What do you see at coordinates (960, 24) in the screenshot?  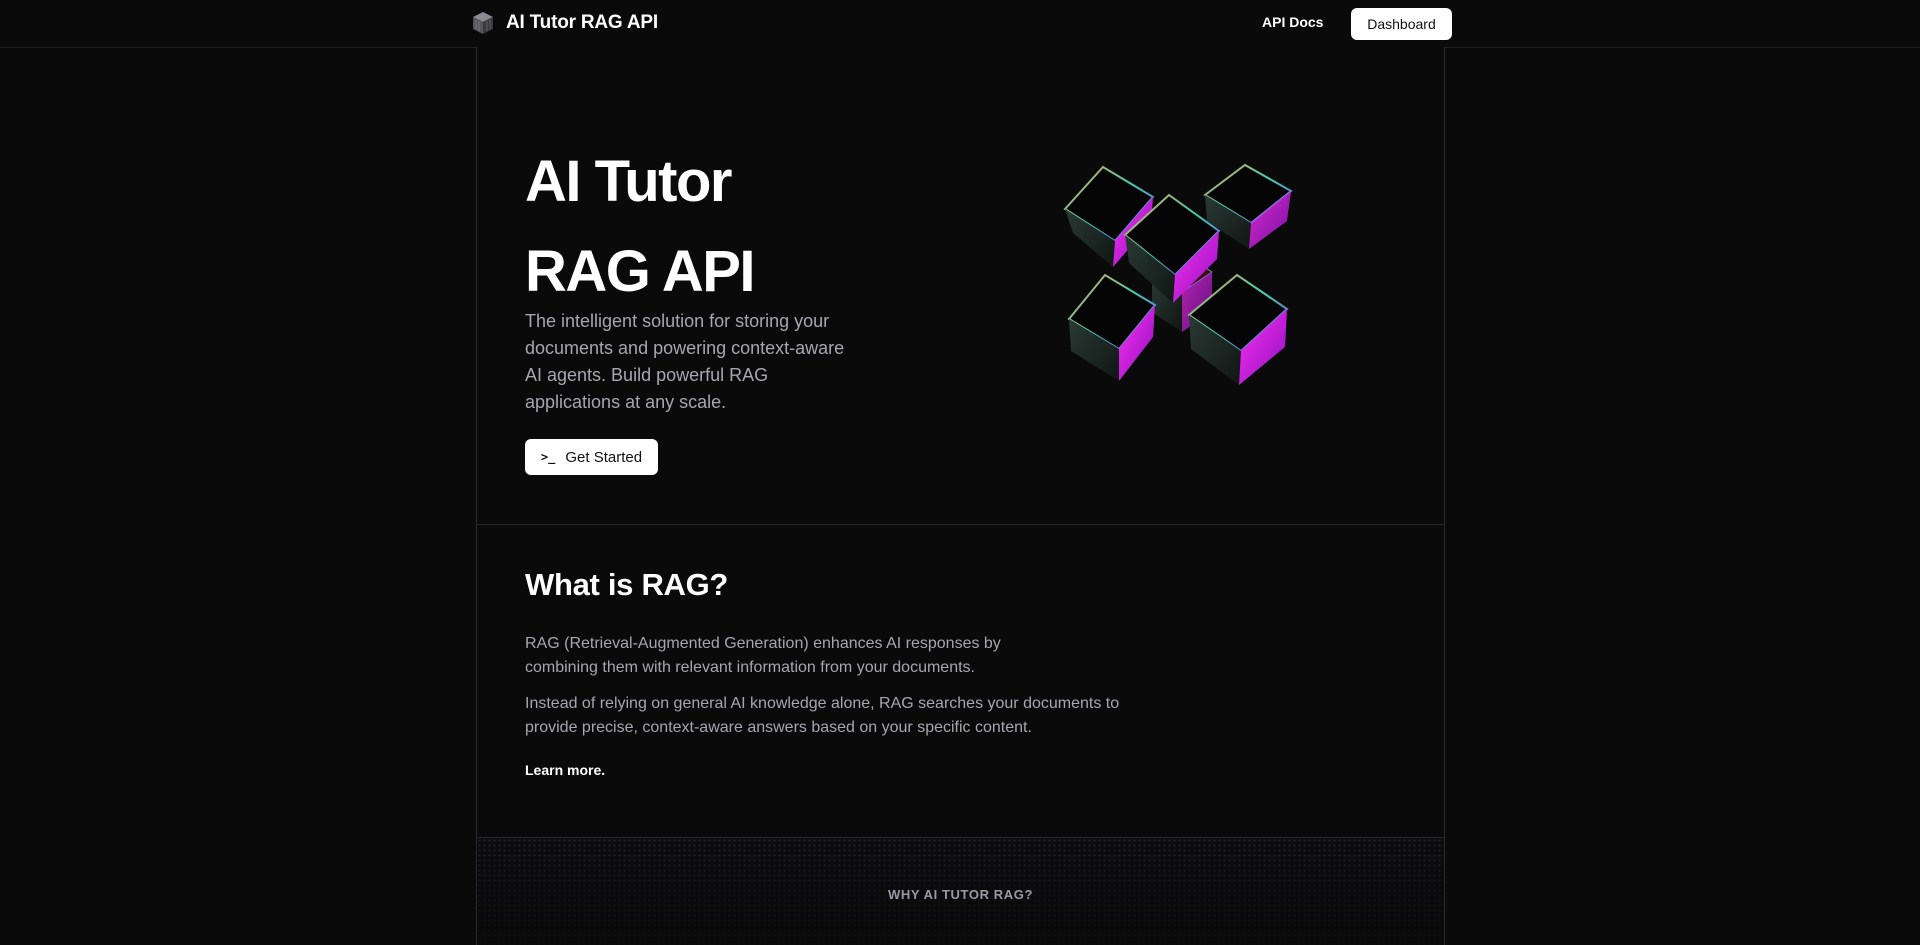 I see `top-nav-bar: AI Tutor RAG API API Docs Dashboard` at bounding box center [960, 24].